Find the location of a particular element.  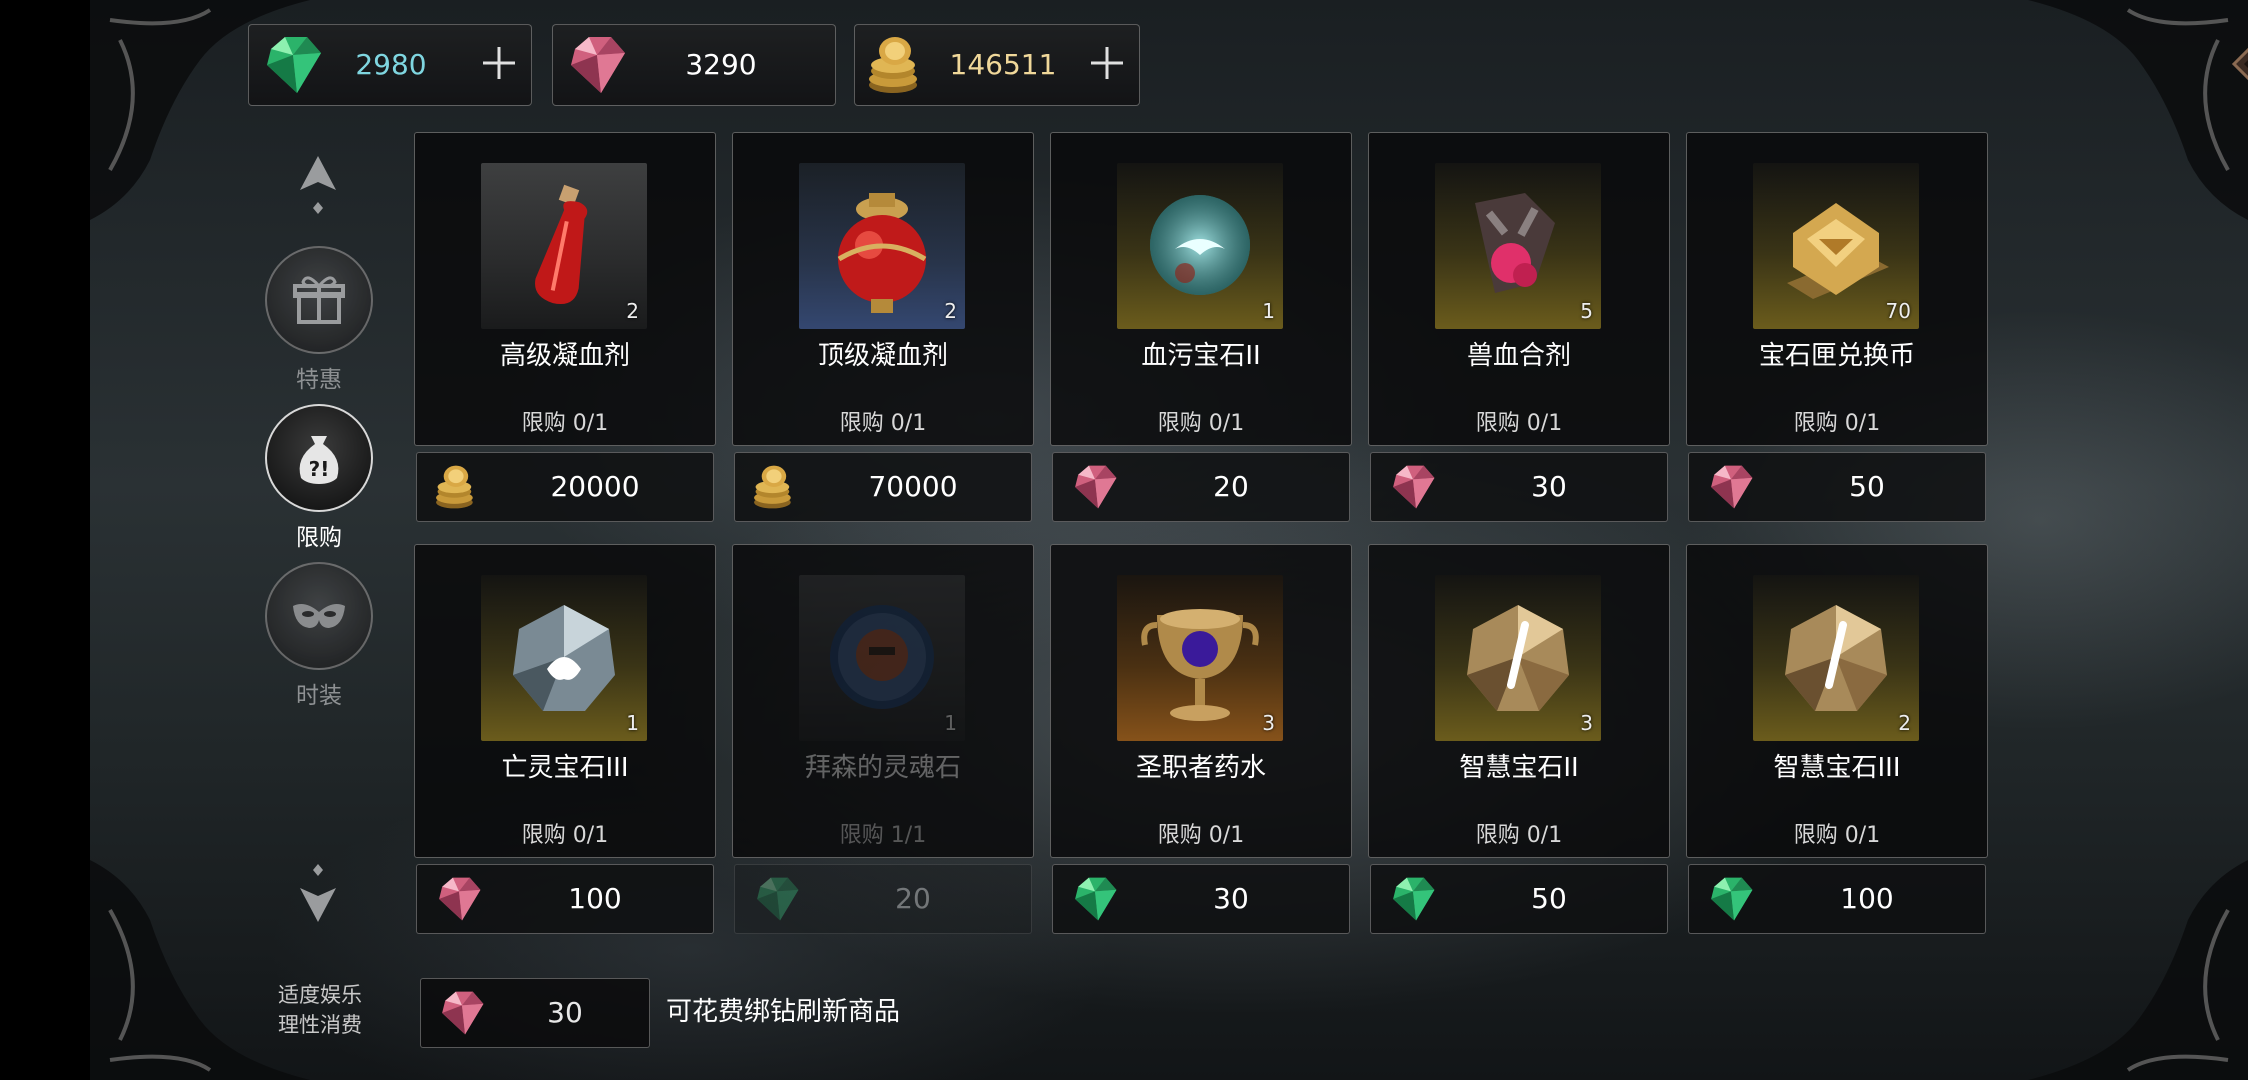

nav-item-fashion: 时装 is located at coordinates (319, 636).